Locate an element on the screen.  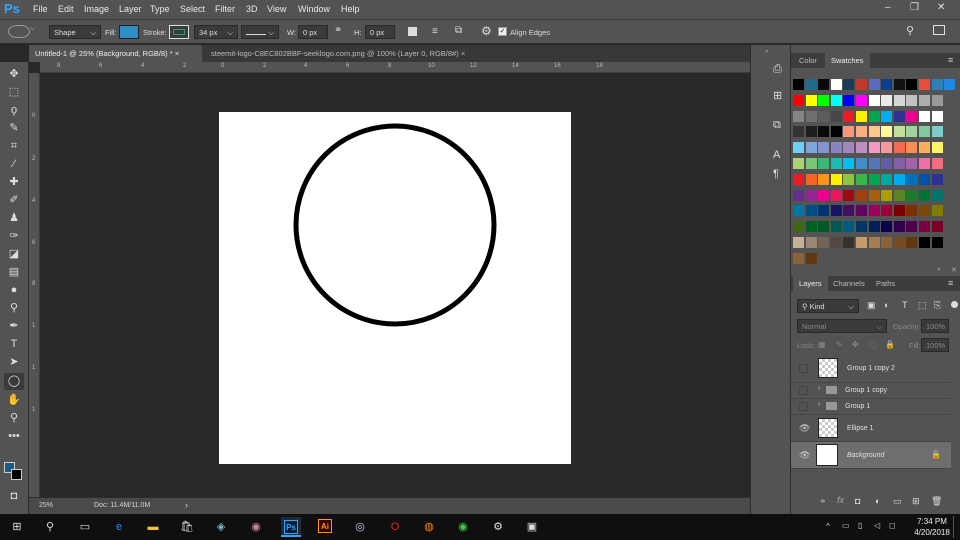
clock-time: 7:34 PM is located at coordinates (932, 521).